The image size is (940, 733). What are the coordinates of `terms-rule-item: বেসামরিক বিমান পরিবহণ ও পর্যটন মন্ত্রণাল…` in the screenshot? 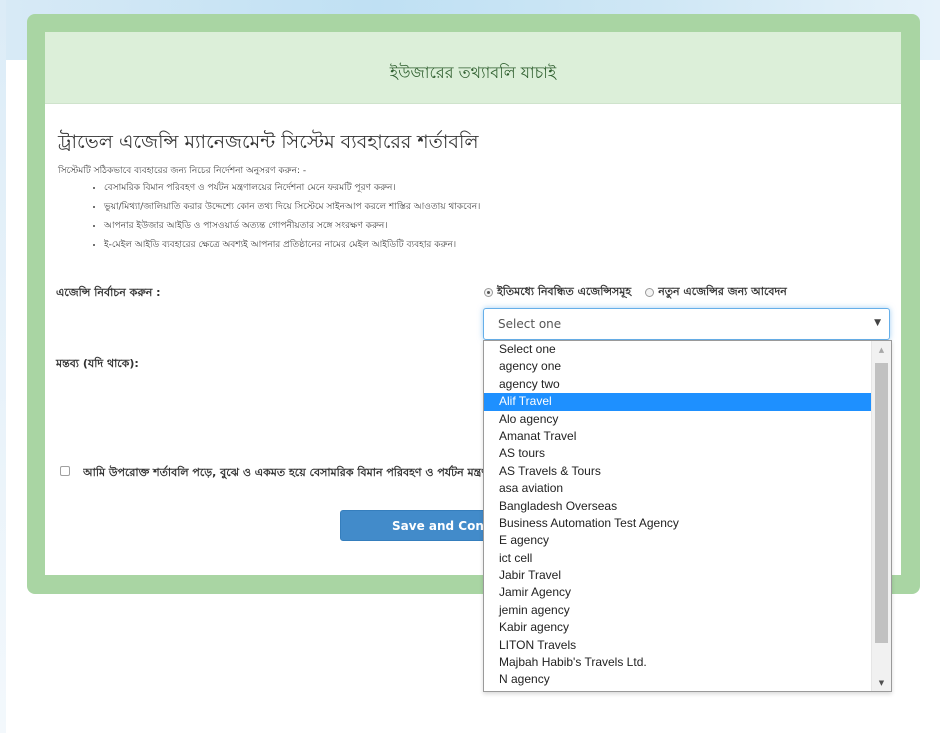 It's located at (292, 188).